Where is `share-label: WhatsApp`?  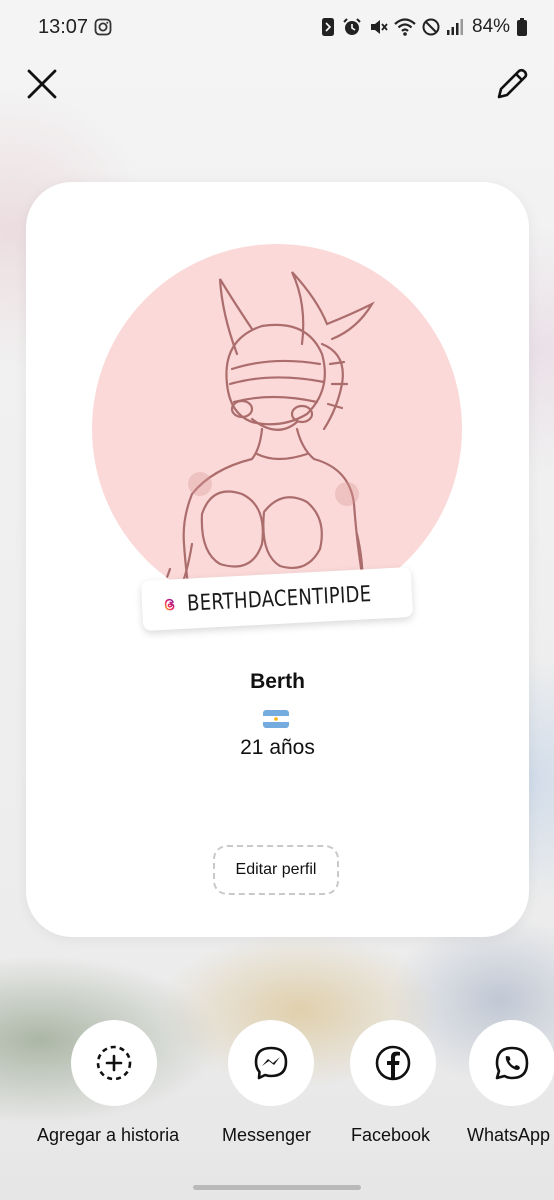
share-label: WhatsApp is located at coordinates (509, 1135).